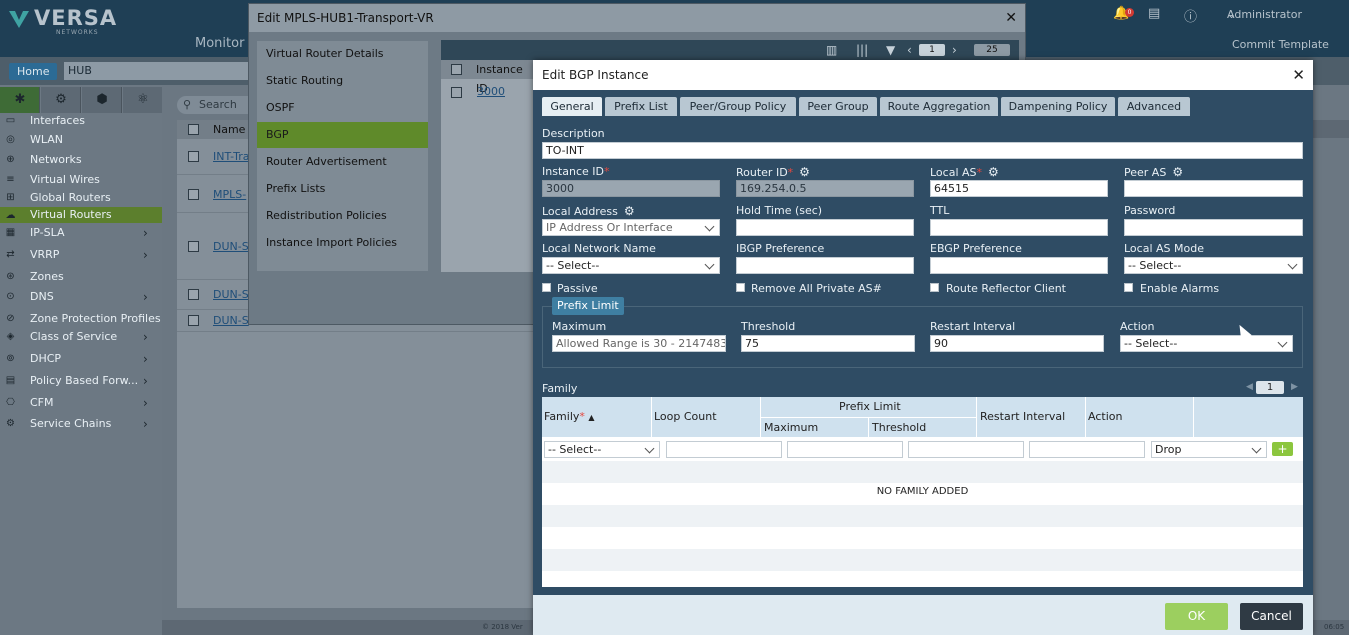  What do you see at coordinates (1154, 13) in the screenshot?
I see `document-icon: ▤` at bounding box center [1154, 13].